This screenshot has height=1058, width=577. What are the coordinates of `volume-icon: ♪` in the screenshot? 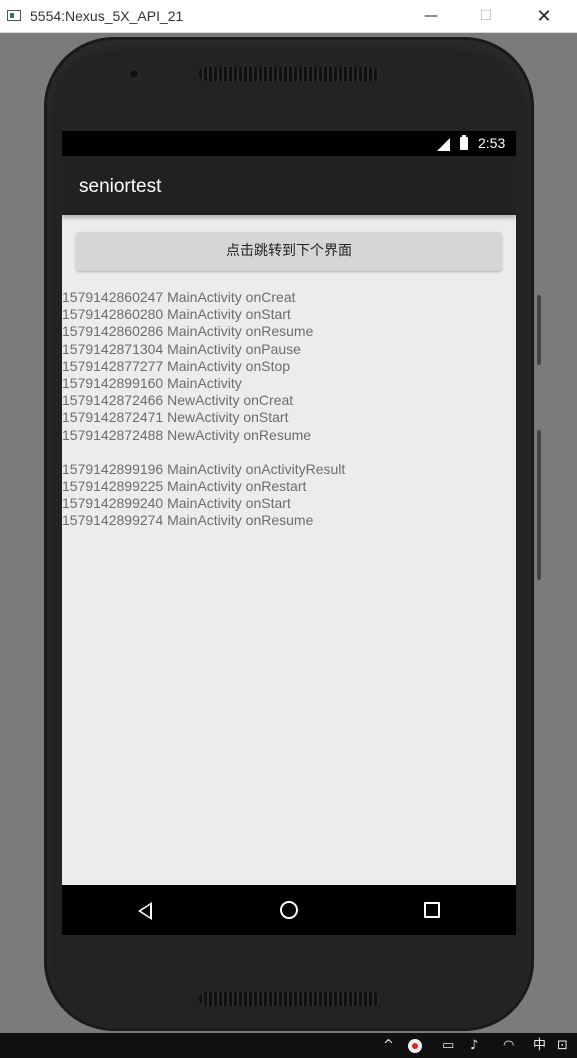 It's located at (474, 1046).